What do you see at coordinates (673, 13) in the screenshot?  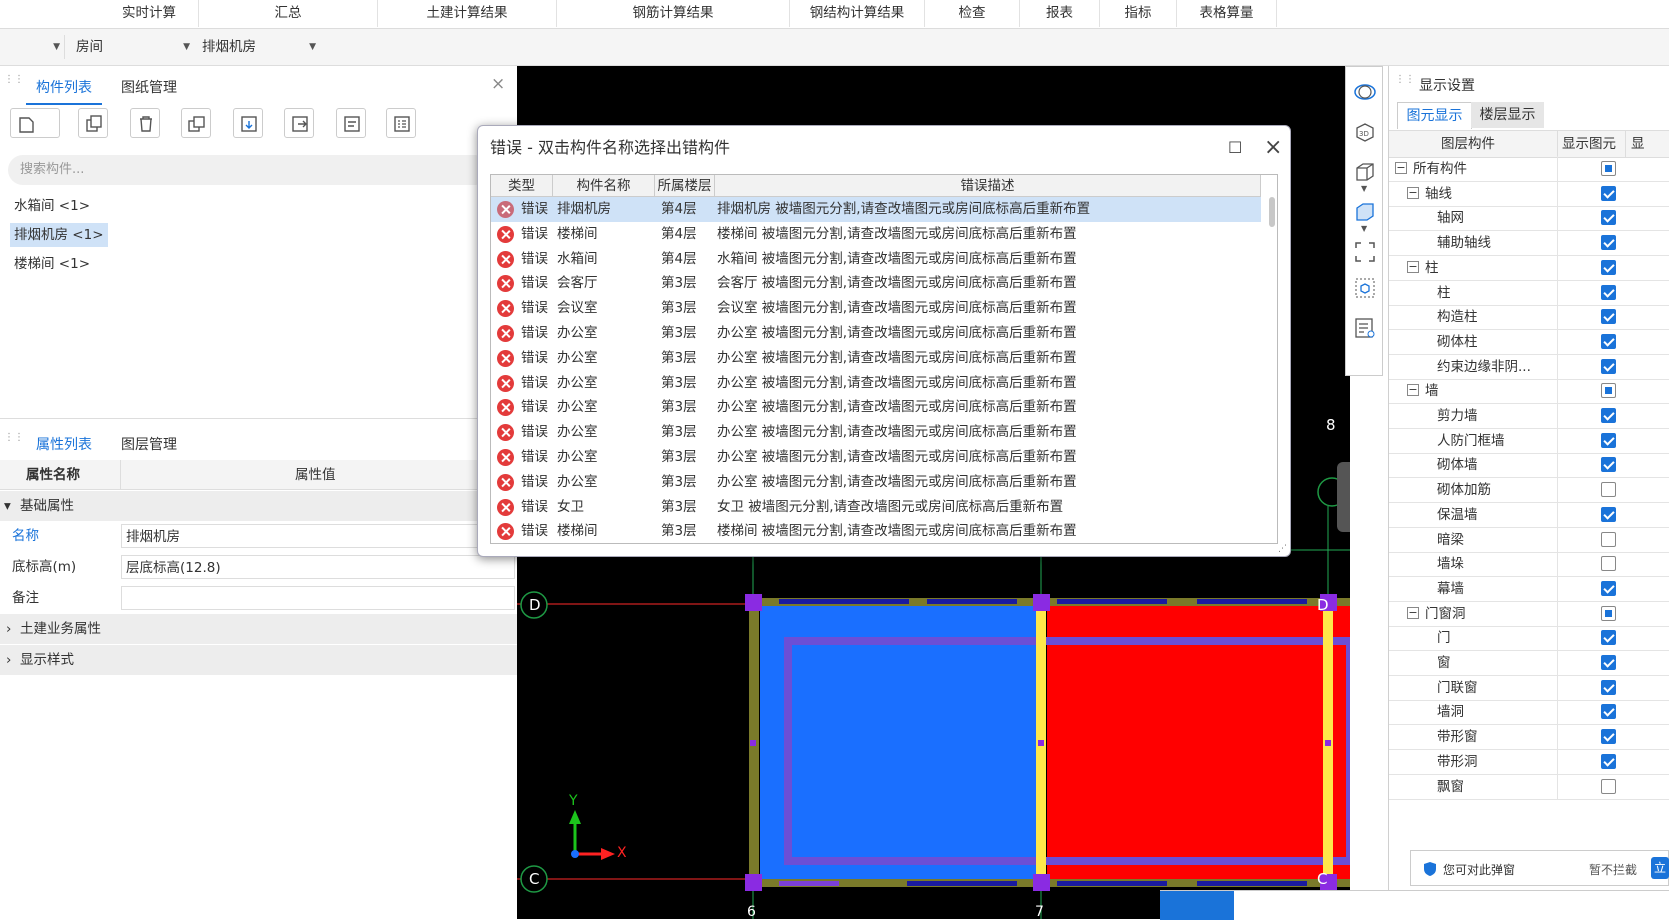 I see `menu-item: 钢筋计算结果` at bounding box center [673, 13].